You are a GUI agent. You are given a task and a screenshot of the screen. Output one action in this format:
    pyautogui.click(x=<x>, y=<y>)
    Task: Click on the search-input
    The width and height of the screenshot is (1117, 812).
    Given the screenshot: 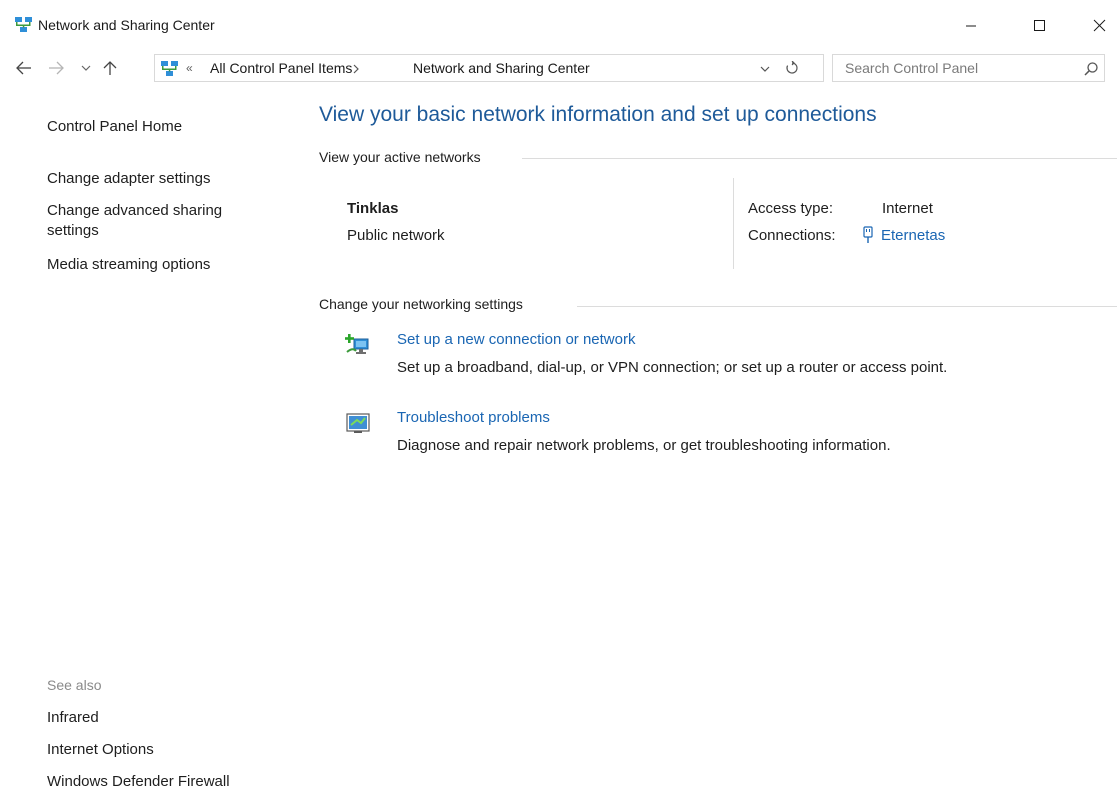 What is the action you would take?
    pyautogui.click(x=953, y=68)
    